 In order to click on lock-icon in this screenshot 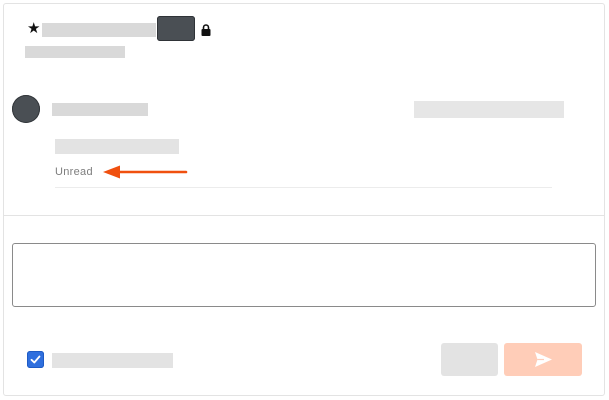, I will do `click(206, 29)`.